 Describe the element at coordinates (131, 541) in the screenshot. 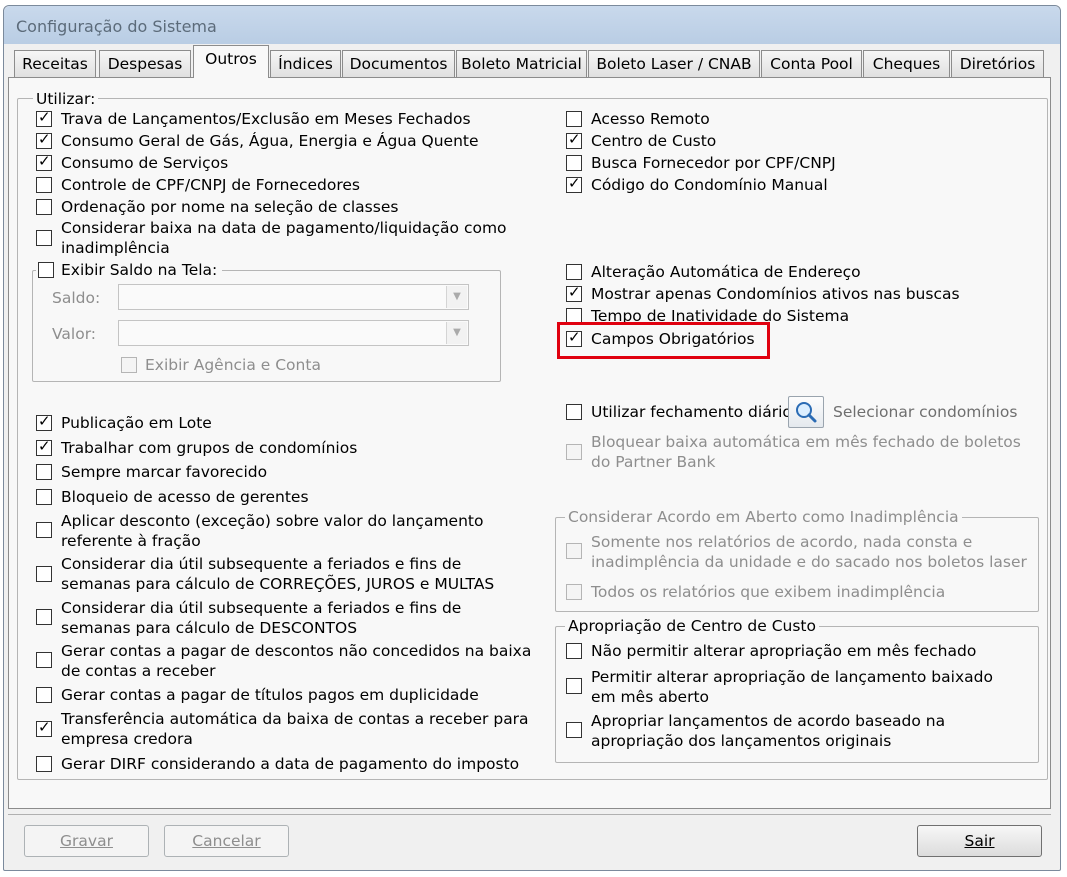

I see `aplicar-desconto-label-line2: referente à fração` at that location.